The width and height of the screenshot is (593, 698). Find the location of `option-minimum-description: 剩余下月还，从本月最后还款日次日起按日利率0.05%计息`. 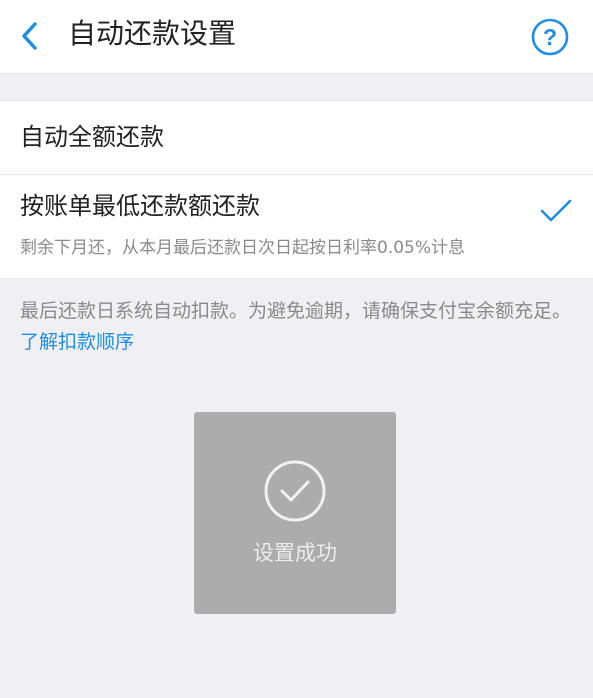

option-minimum-description: 剩余下月还，从本月最后还款日次日起按日利率0.05%计息 is located at coordinates (243, 248).